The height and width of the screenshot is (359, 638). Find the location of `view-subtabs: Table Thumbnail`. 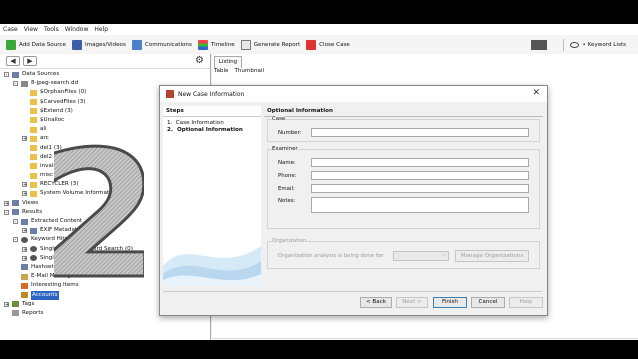

view-subtabs: Table Thumbnail is located at coordinates (242, 73).